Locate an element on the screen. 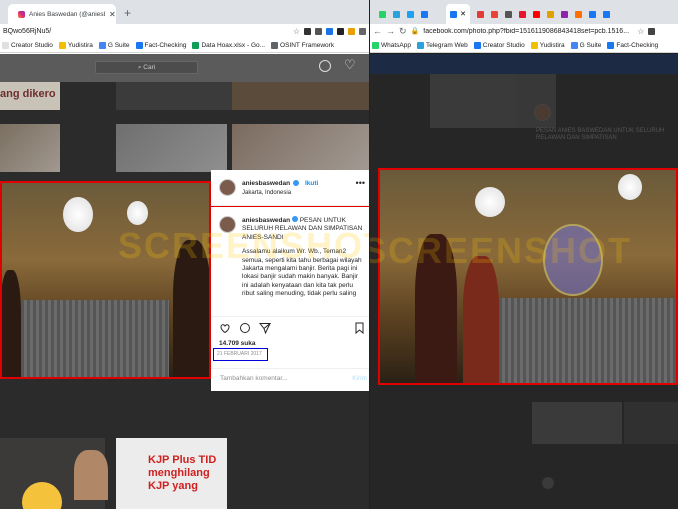 This screenshot has width=678, height=509. search-input: ⌕ Cari is located at coordinates (146, 67).